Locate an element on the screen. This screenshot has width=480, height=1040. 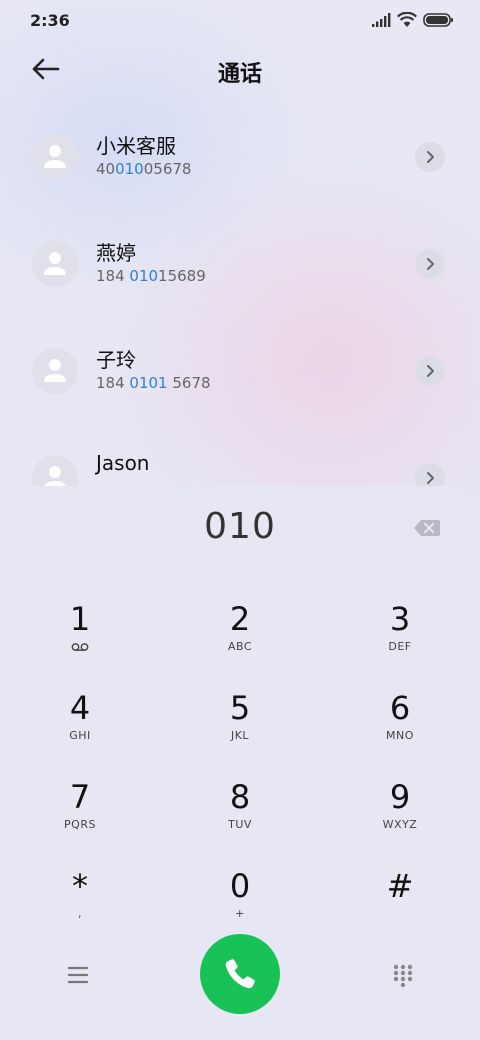
key-letters: ABC is located at coordinates (240, 646).